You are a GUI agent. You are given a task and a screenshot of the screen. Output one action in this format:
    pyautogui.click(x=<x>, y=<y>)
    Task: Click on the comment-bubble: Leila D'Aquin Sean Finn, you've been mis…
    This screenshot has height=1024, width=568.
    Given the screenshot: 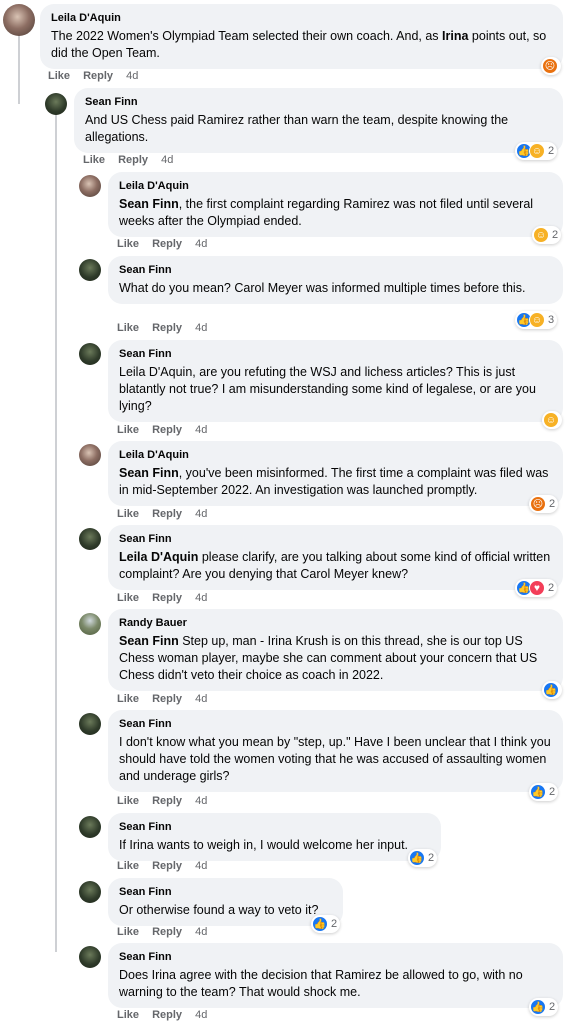 What is the action you would take?
    pyautogui.click(x=335, y=473)
    